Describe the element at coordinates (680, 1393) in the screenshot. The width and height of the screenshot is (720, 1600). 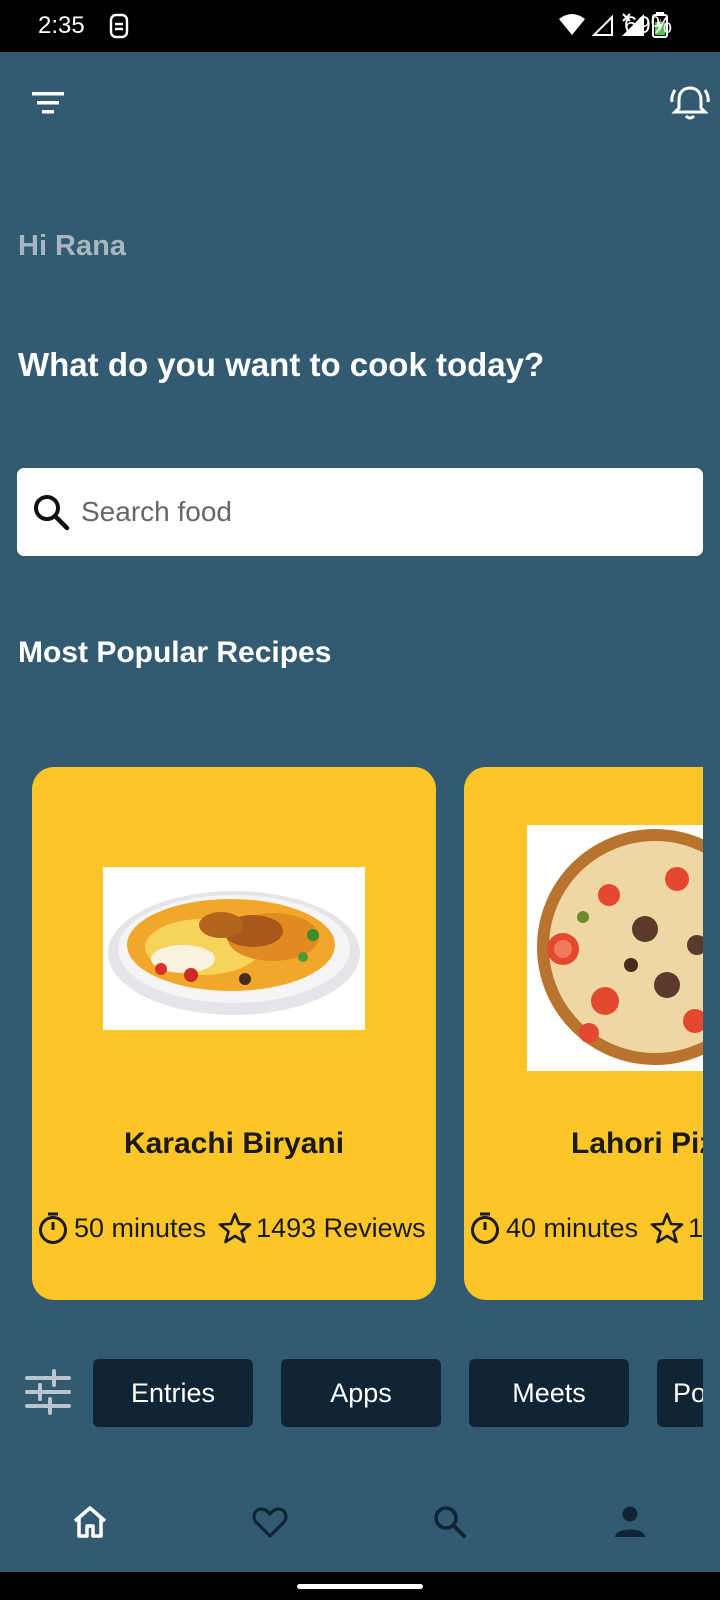
I see `chip-po: Po` at that location.